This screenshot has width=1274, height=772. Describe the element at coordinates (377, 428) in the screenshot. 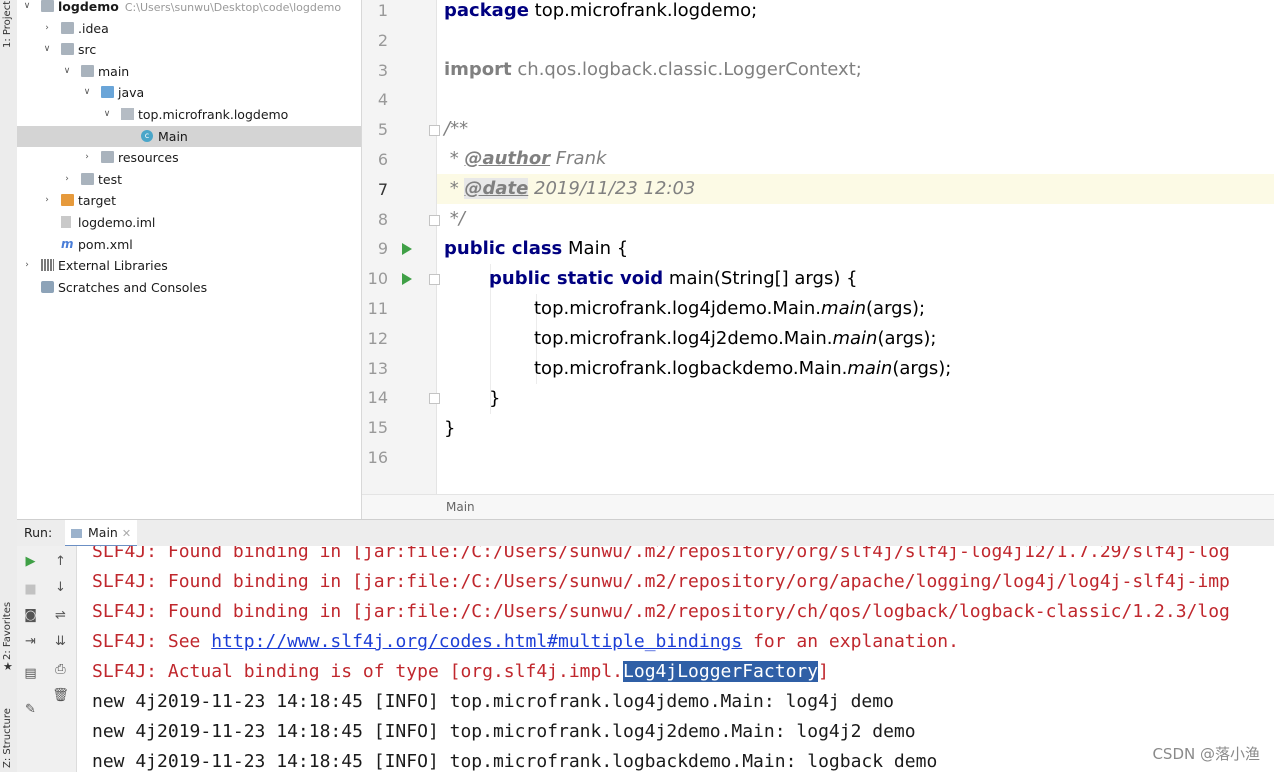

I see `line-number: 15` at that location.